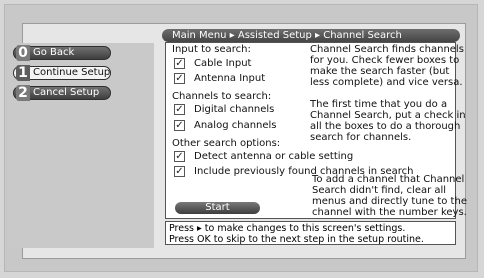 Image resolution: width=484 pixels, height=278 pixels. I want to click on go-back-button: 0 Go Back, so click(62, 53).